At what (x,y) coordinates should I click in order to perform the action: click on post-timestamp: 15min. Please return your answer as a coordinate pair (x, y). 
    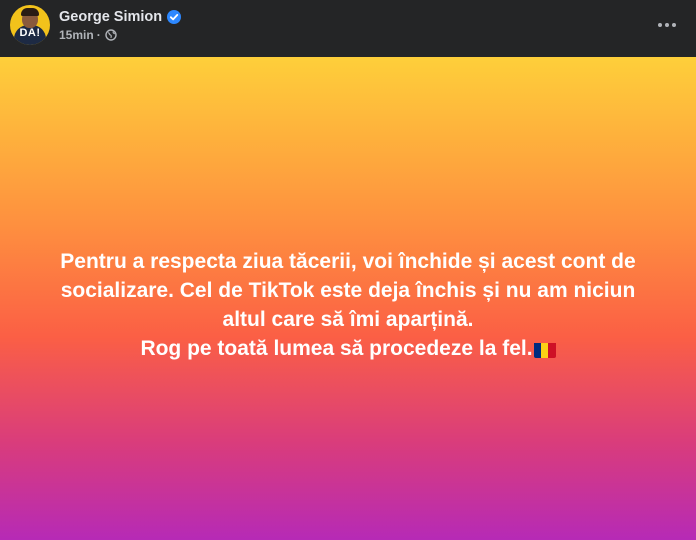
    Looking at the image, I should click on (76, 35).